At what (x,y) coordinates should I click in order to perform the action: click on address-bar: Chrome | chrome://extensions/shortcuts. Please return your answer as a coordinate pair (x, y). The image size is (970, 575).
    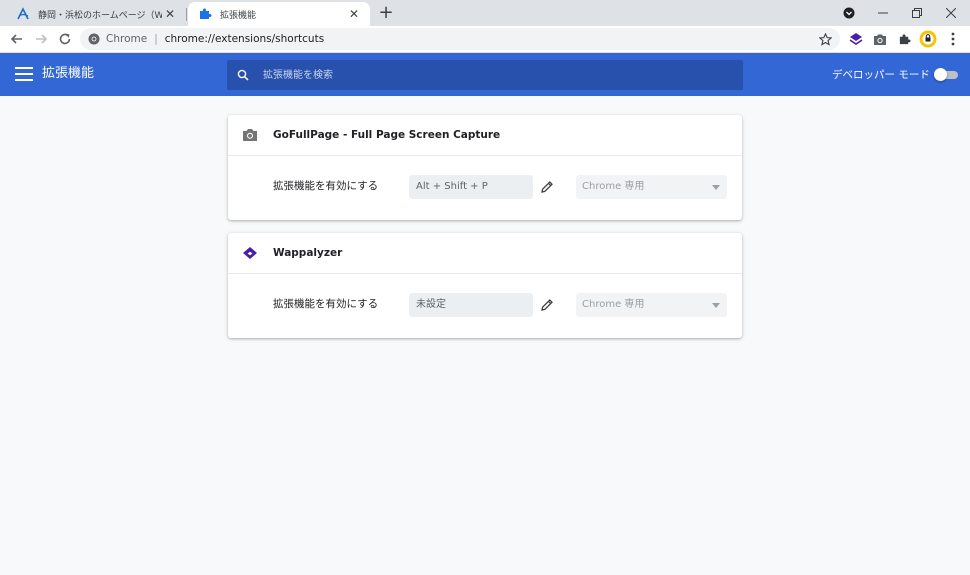
    Looking at the image, I should click on (460, 39).